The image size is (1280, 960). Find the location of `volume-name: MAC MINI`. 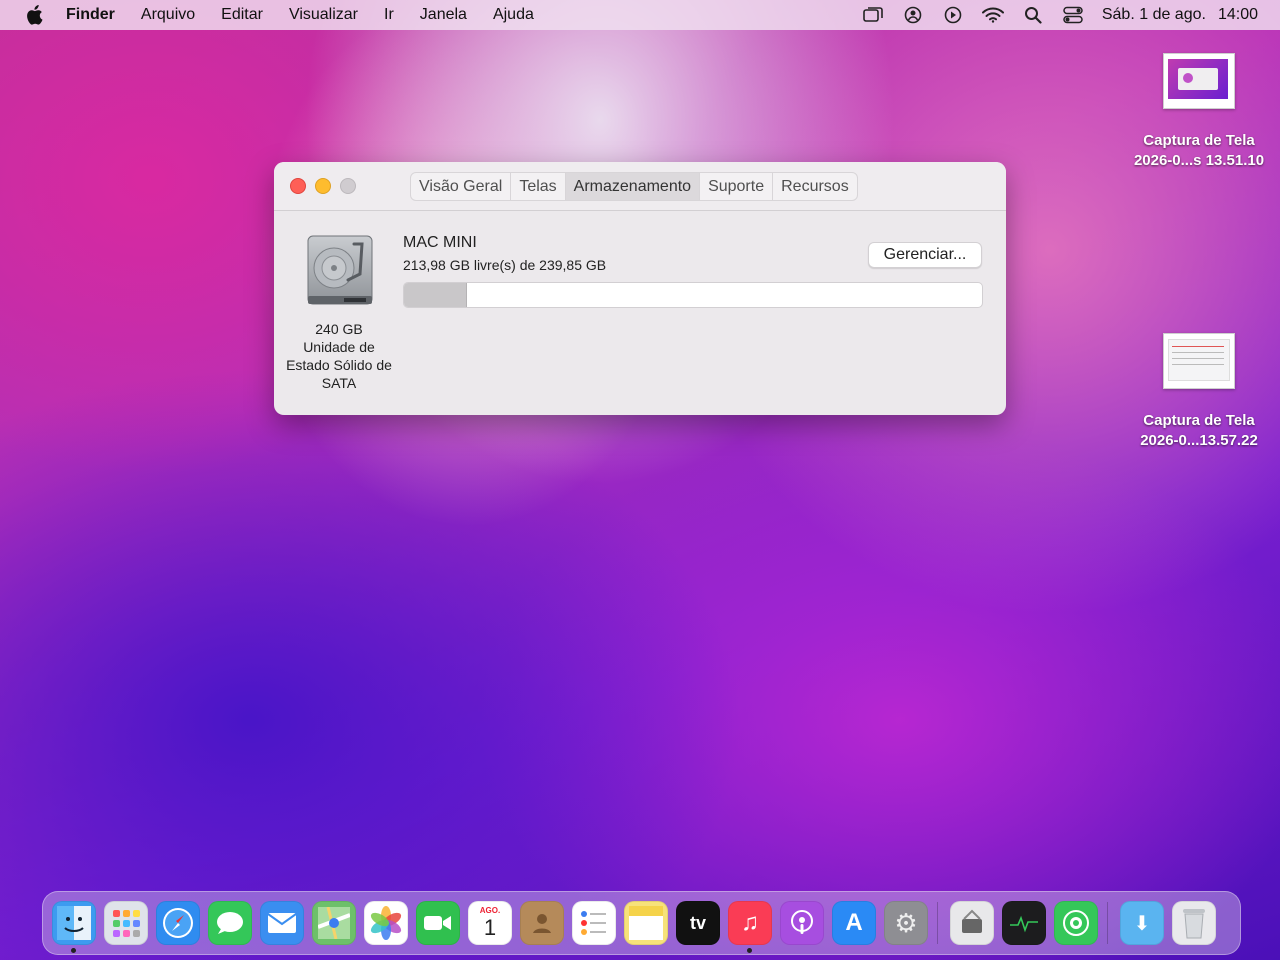

volume-name: MAC MINI is located at coordinates (440, 242).